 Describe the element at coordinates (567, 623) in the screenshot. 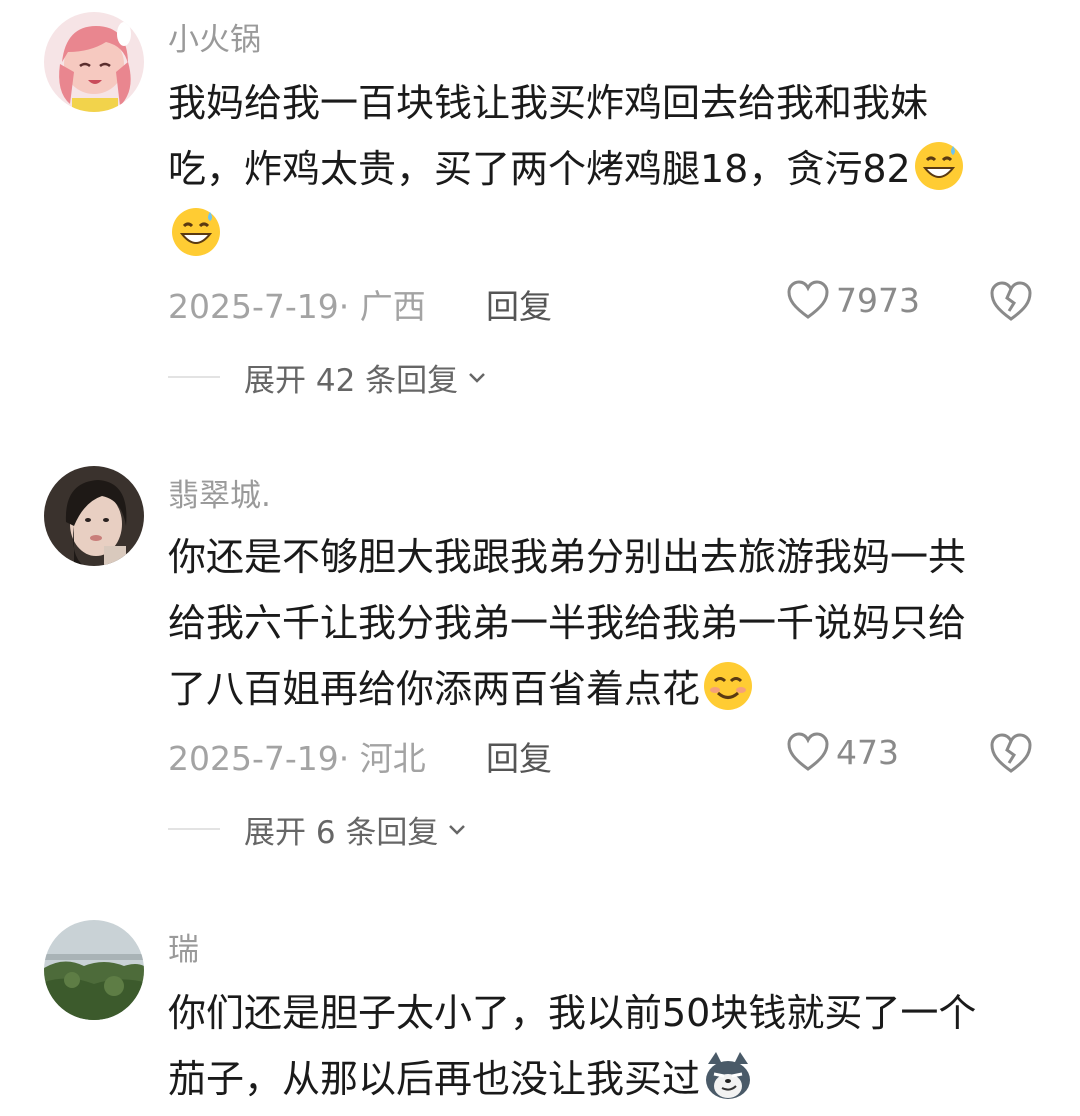

I see `comment-line: 给我六千让我分我弟一半我给我弟一千说妈只给` at that location.